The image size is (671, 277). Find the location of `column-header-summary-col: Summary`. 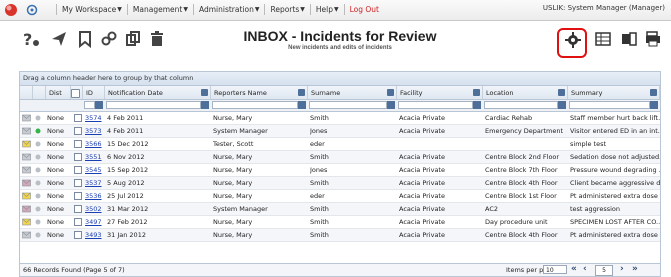

column-header-summary-col: Summary is located at coordinates (614, 92).